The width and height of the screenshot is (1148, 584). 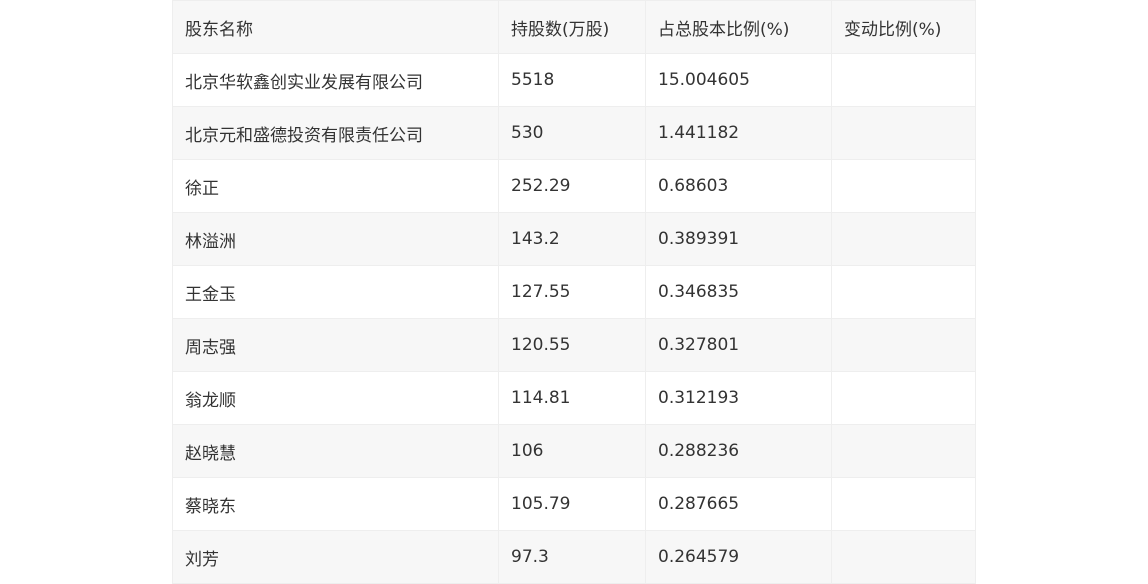 I want to click on cell-shares-held: 143.2, so click(x=572, y=239).